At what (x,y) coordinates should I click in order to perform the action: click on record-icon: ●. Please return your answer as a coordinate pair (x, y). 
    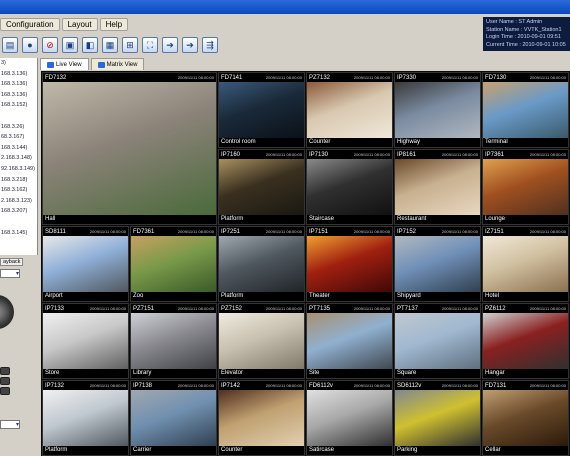
    Looking at the image, I should click on (30, 45).